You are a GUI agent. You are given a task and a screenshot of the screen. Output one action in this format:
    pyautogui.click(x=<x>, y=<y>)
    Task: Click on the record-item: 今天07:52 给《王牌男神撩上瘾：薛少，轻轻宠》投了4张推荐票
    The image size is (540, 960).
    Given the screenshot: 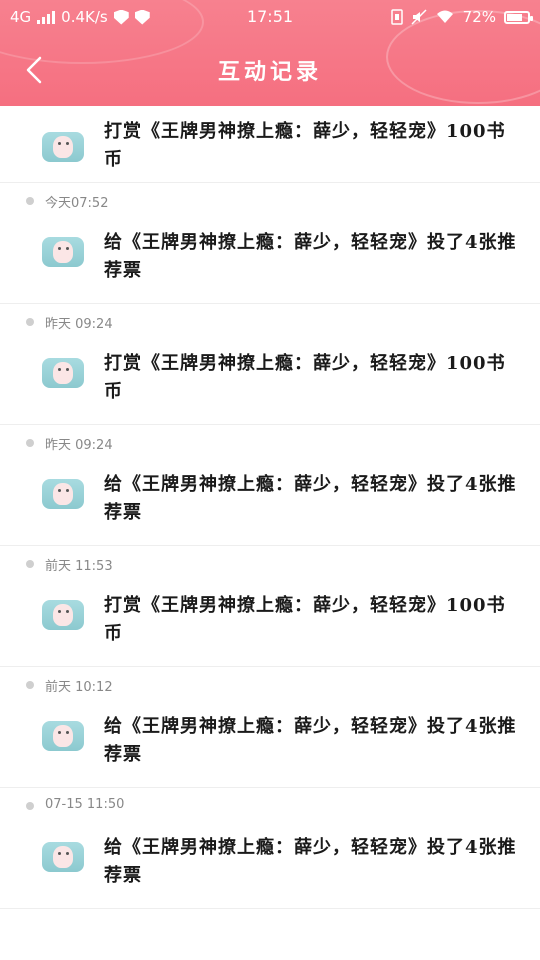 What is the action you would take?
    pyautogui.click(x=270, y=243)
    